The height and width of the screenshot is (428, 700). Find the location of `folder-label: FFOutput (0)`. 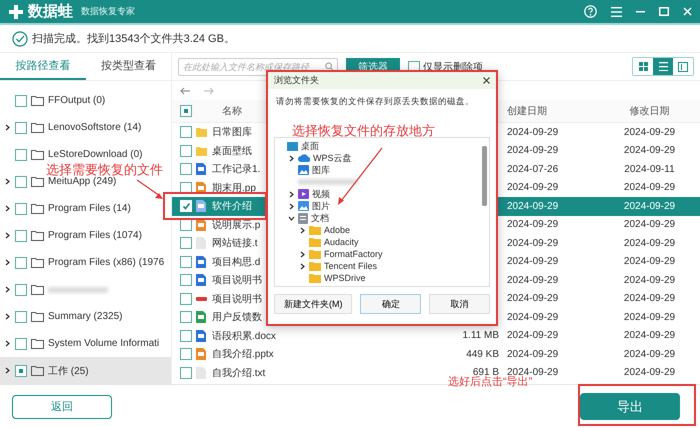

folder-label: FFOutput (0) is located at coordinates (77, 100).